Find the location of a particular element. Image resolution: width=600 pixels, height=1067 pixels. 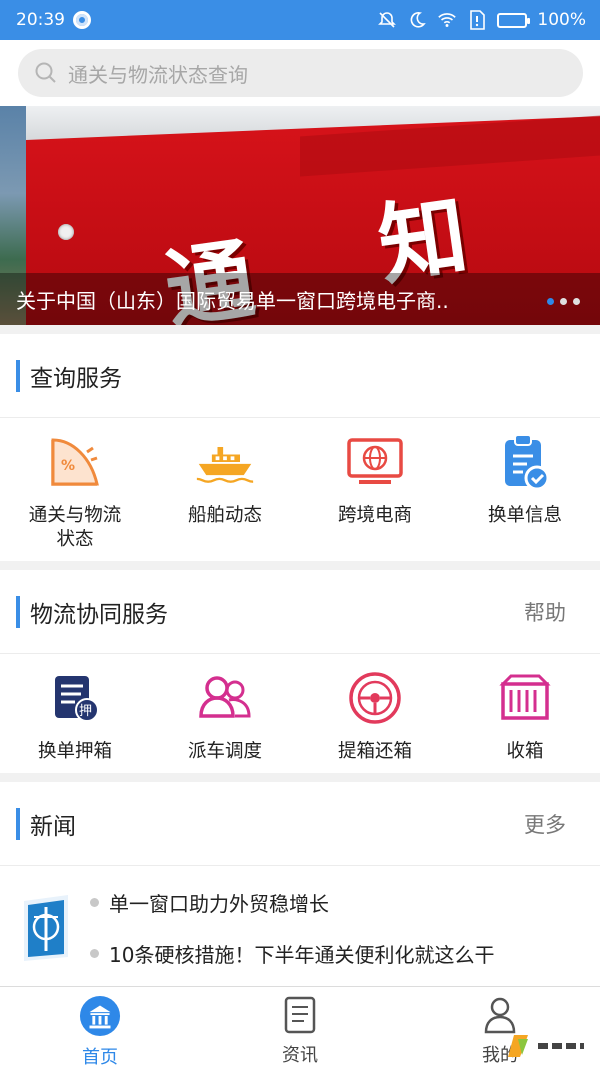

sign-hole is located at coordinates (66, 232).